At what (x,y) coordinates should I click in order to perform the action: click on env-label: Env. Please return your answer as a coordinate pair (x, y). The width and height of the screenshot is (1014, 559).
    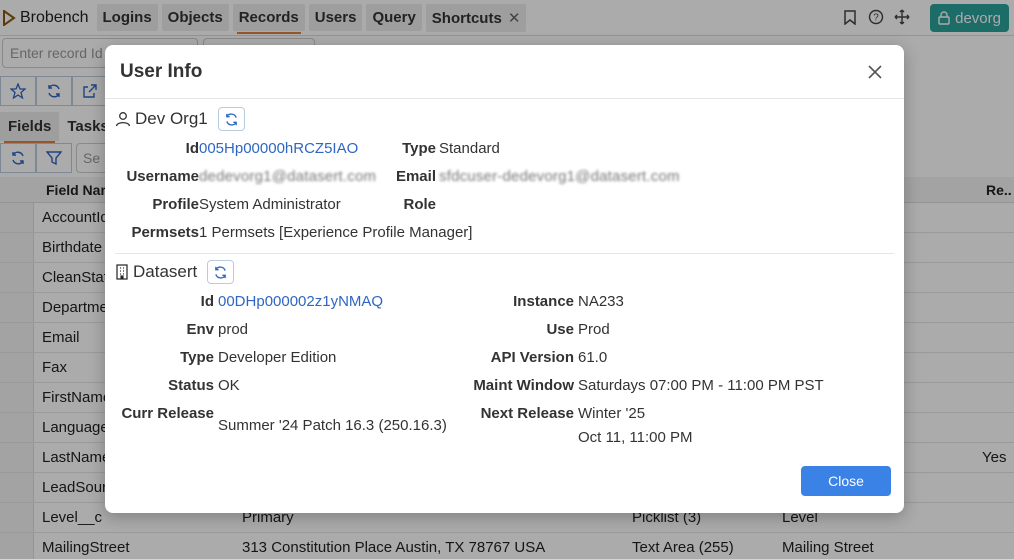
    Looking at the image, I should click on (200, 329).